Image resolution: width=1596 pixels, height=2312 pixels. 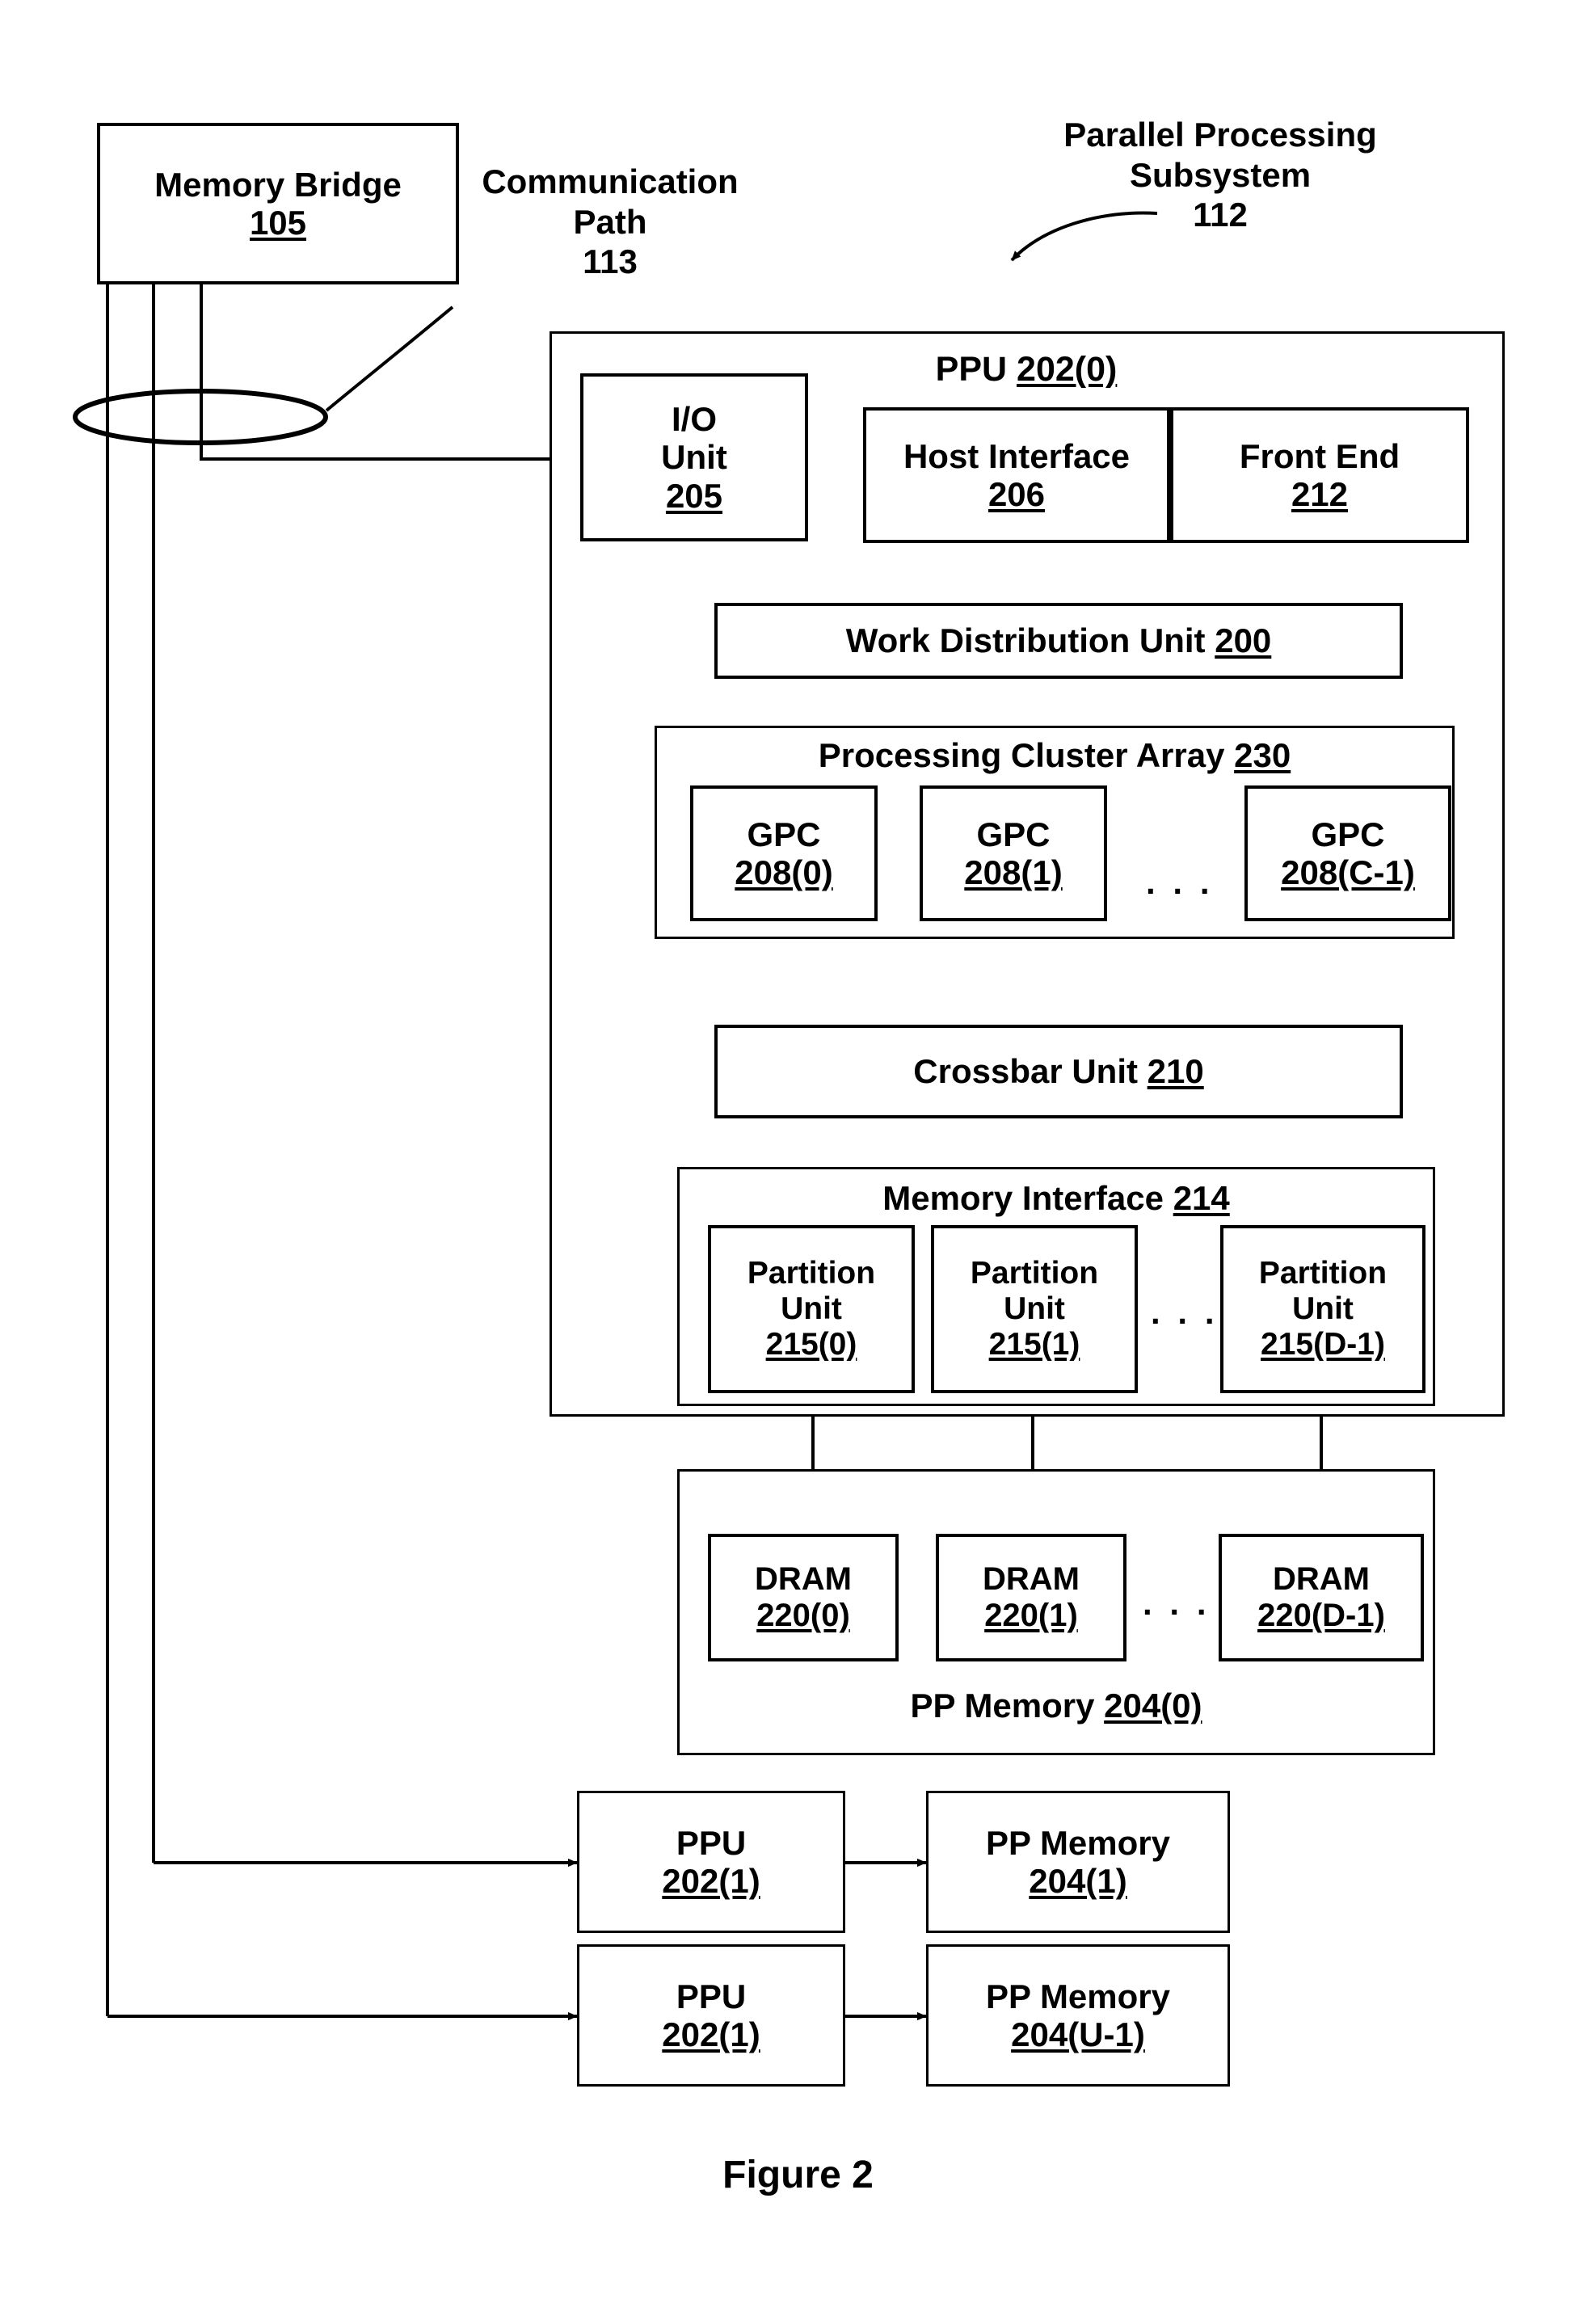 What do you see at coordinates (1244, 640) in the screenshot?
I see `work-distribution-unit-ref: 200` at bounding box center [1244, 640].